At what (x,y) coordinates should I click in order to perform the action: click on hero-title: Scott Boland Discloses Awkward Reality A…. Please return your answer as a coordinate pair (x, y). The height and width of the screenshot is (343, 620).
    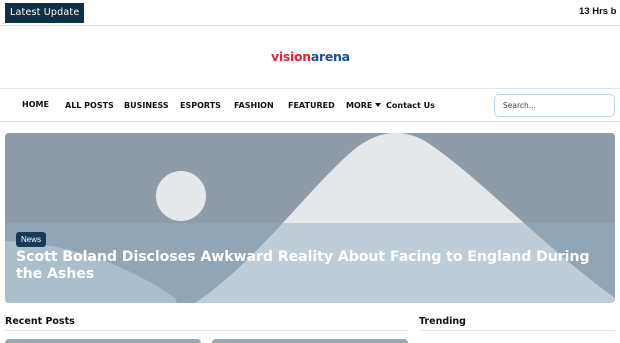
    Looking at the image, I should click on (303, 266).